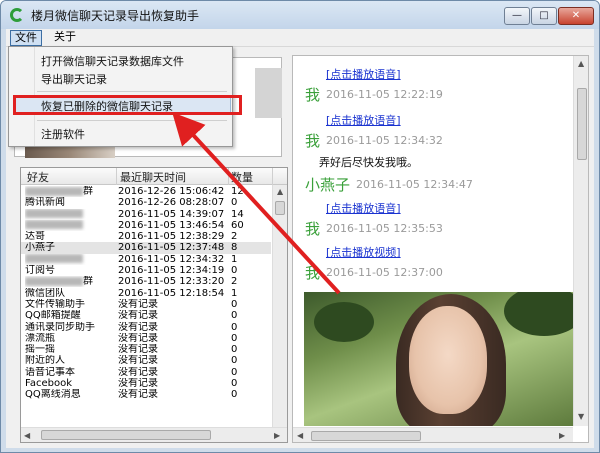 This screenshot has width=600, height=453. Describe the element at coordinates (384, 140) in the screenshot. I see `chat-timestamp: 2016-11-05 12:34:32` at that location.